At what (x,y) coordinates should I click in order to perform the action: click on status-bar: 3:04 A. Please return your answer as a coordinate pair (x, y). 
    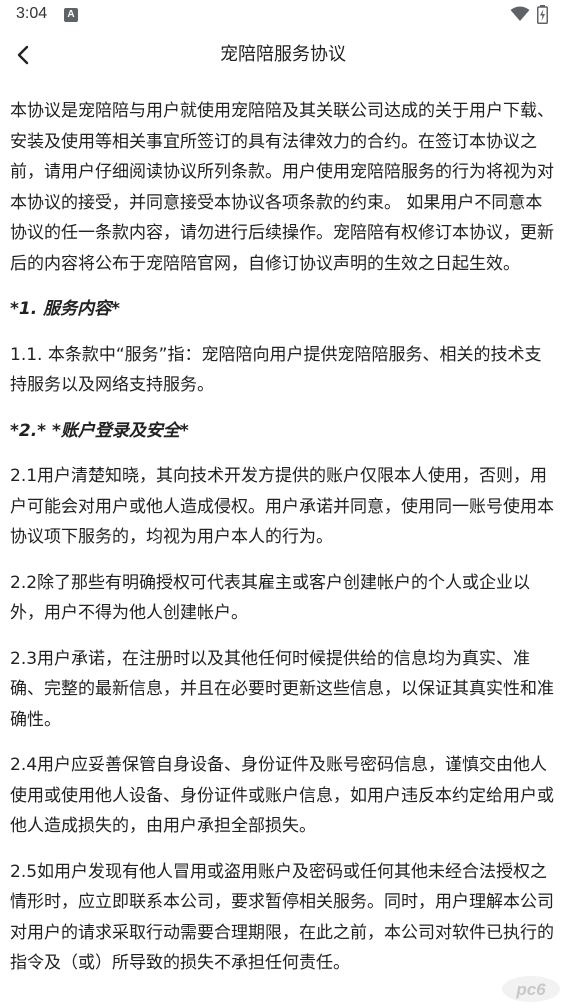
    Looking at the image, I should click on (283, 15).